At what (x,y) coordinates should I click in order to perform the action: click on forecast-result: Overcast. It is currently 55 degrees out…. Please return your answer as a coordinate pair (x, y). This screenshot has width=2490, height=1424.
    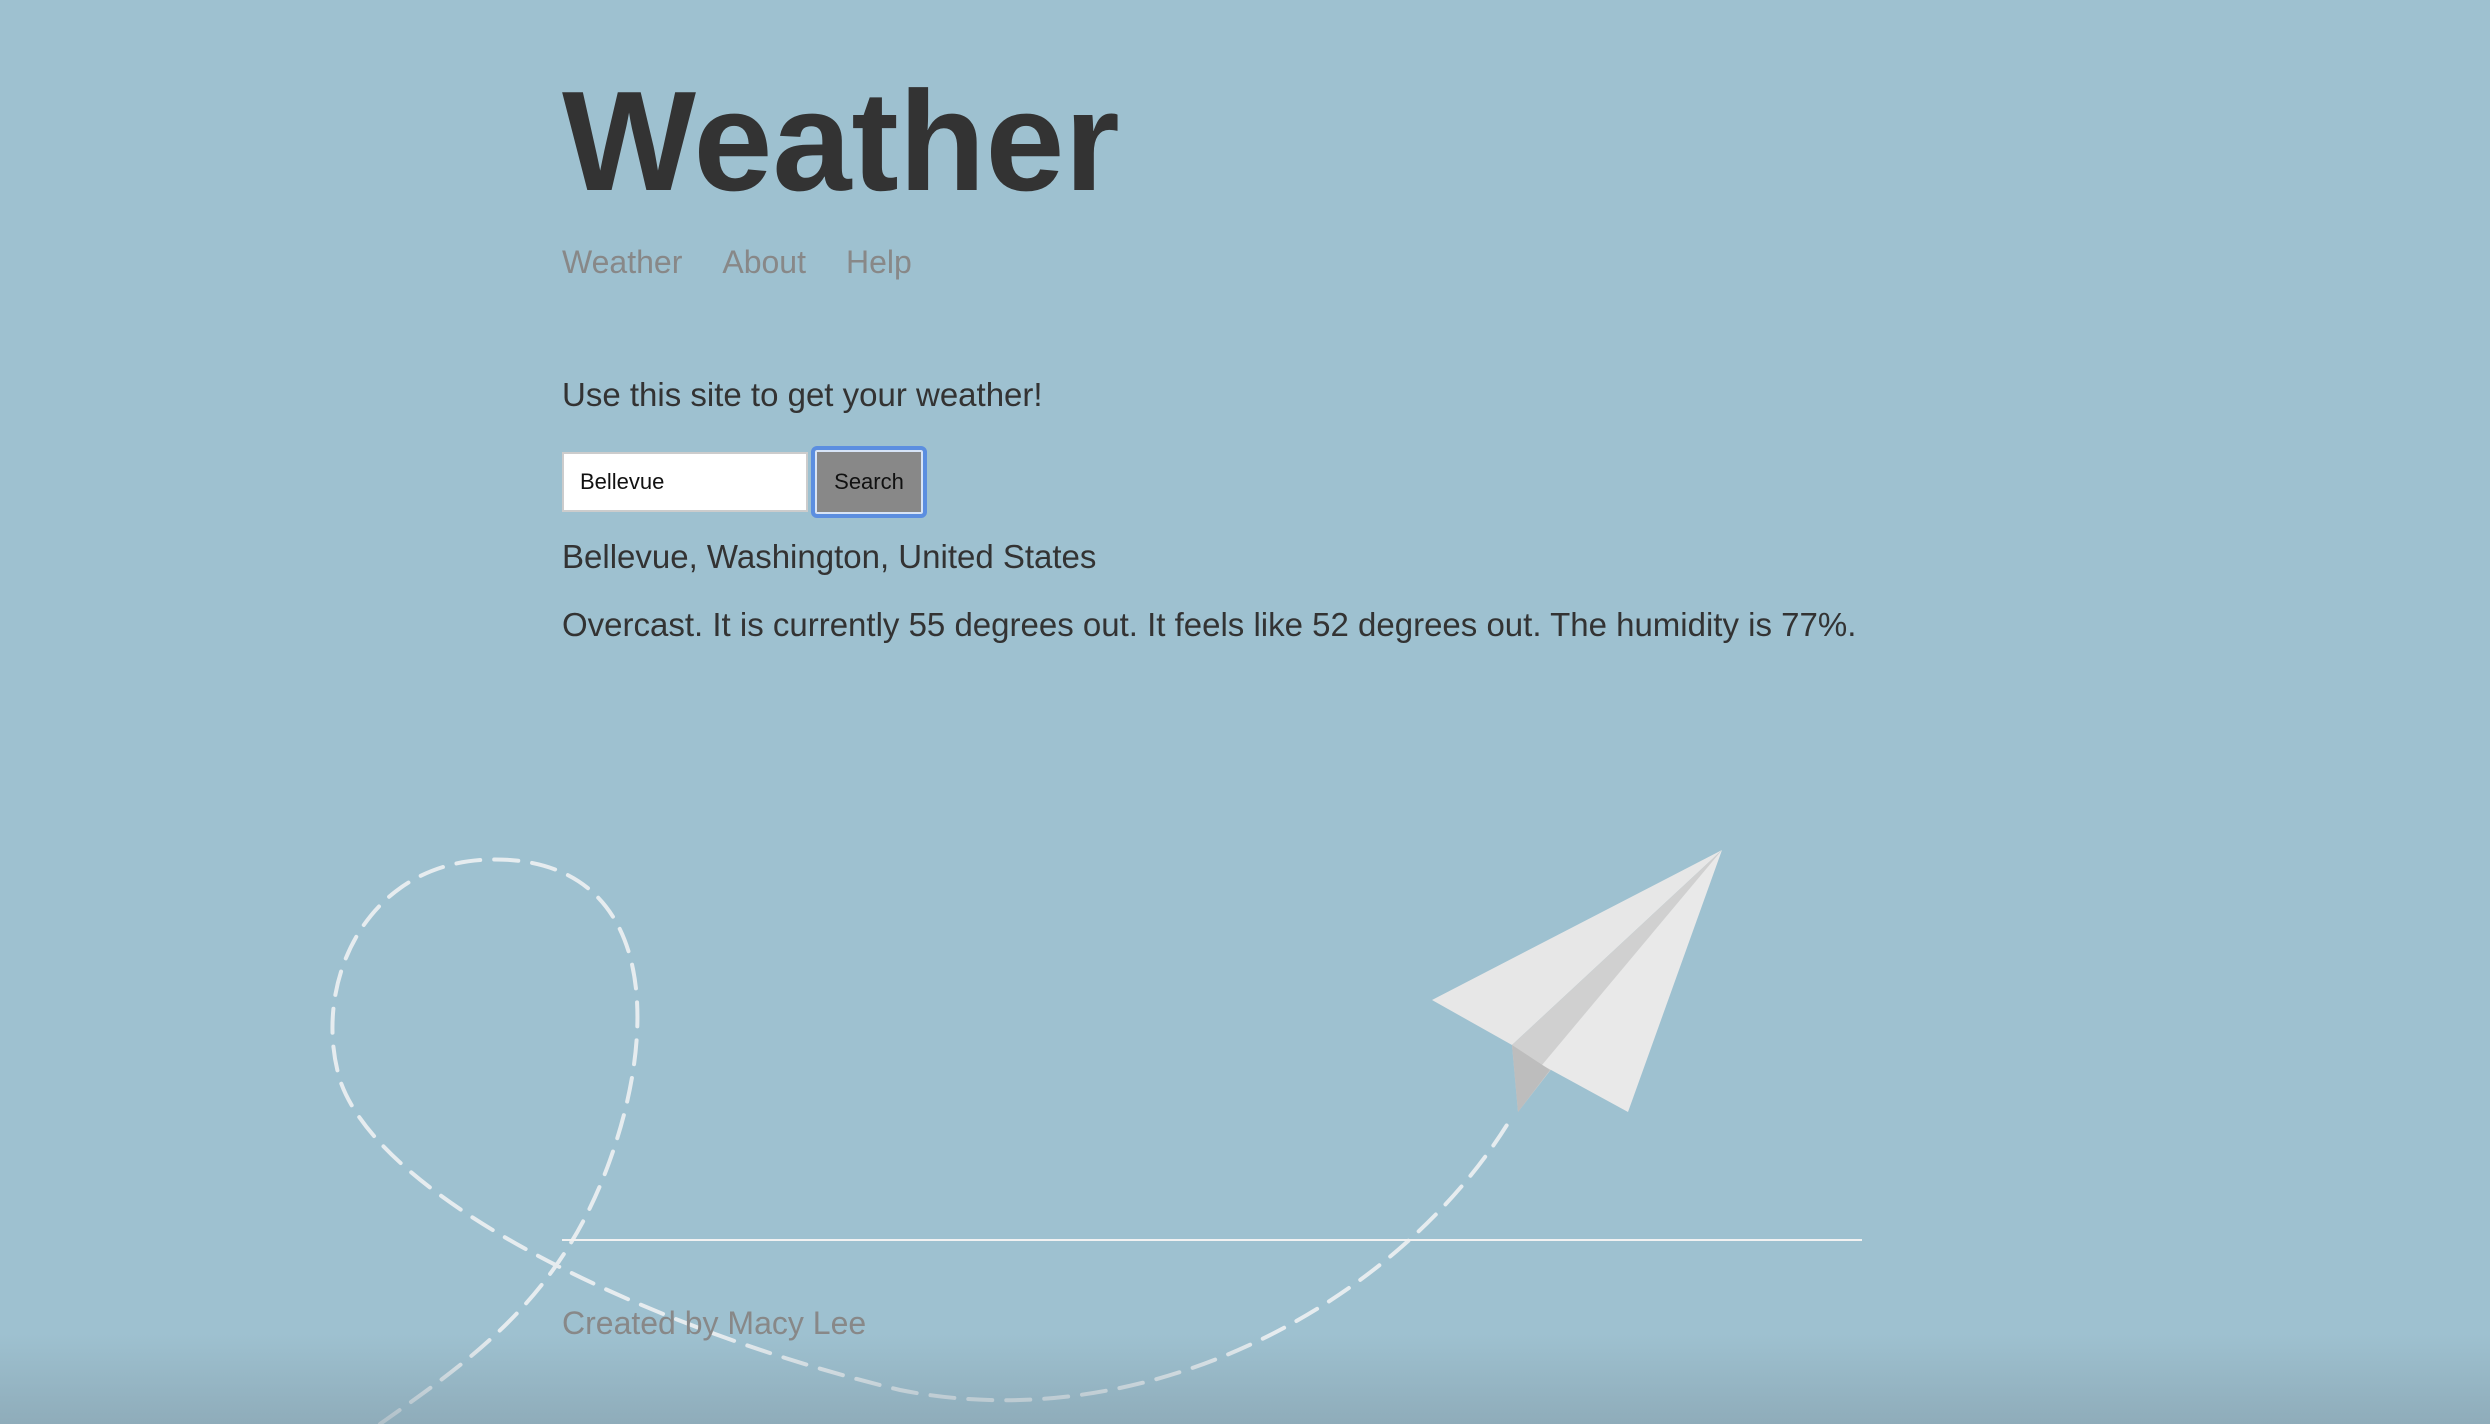
    Looking at the image, I should click on (1209, 624).